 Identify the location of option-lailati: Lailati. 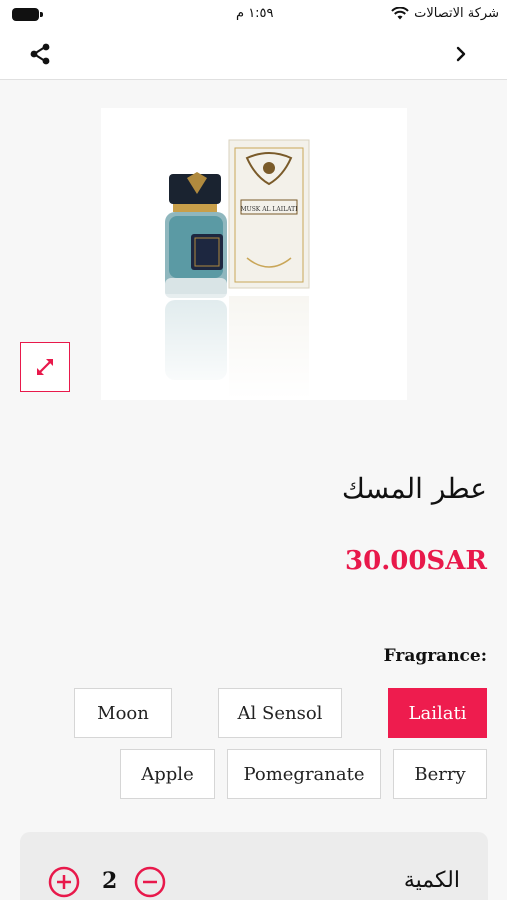
(437, 713).